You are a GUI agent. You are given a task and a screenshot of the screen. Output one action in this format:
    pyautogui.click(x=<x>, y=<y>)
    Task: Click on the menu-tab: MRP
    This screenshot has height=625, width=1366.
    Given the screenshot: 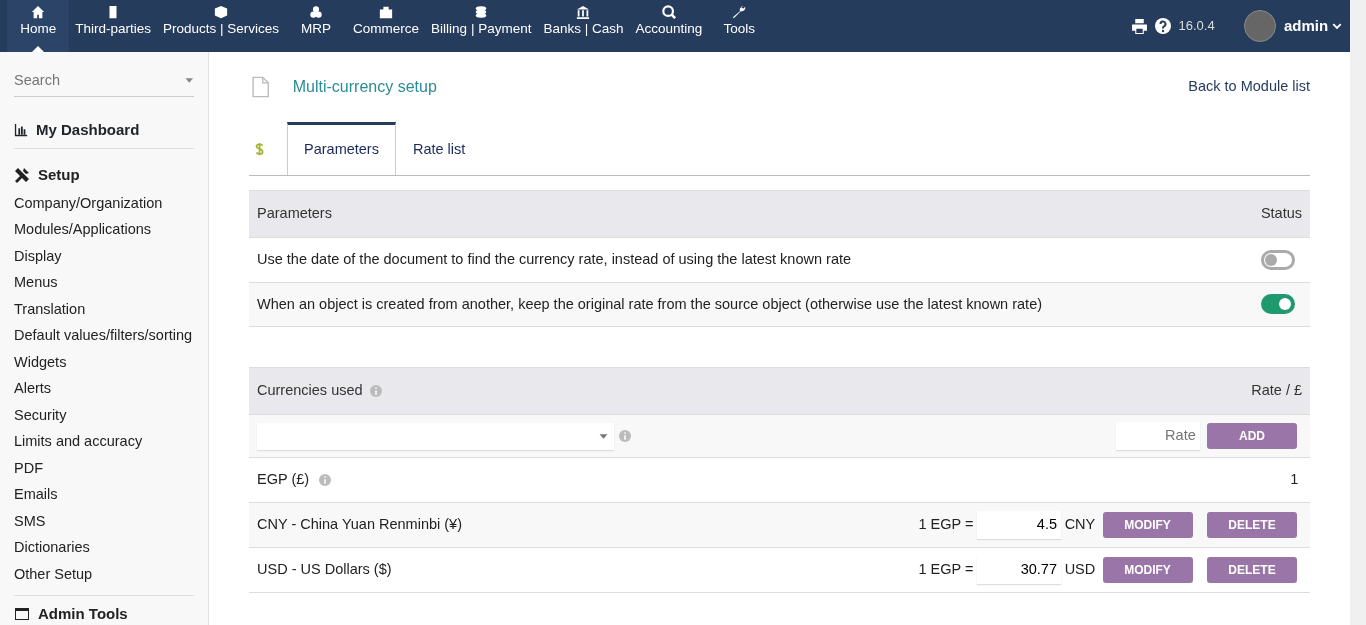 What is the action you would take?
    pyautogui.click(x=316, y=26)
    